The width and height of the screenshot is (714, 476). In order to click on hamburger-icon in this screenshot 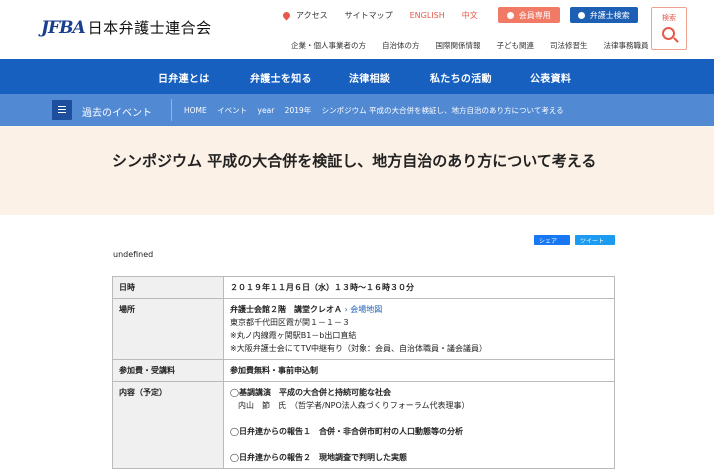, I will do `click(62, 106)`.